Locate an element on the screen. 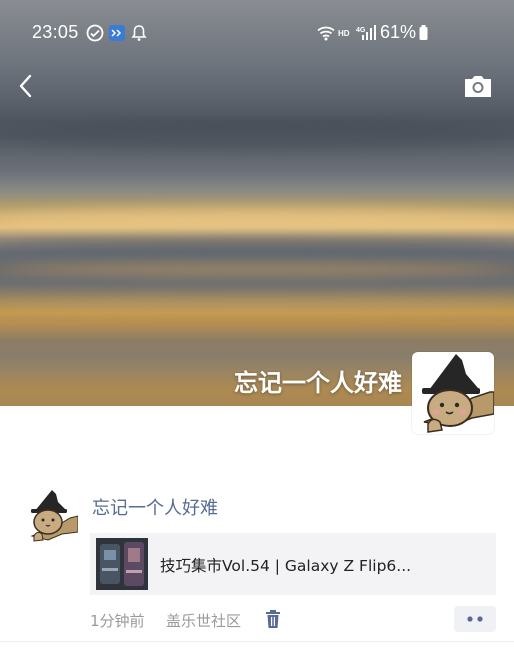  more-dots-icon is located at coordinates (475, 626).